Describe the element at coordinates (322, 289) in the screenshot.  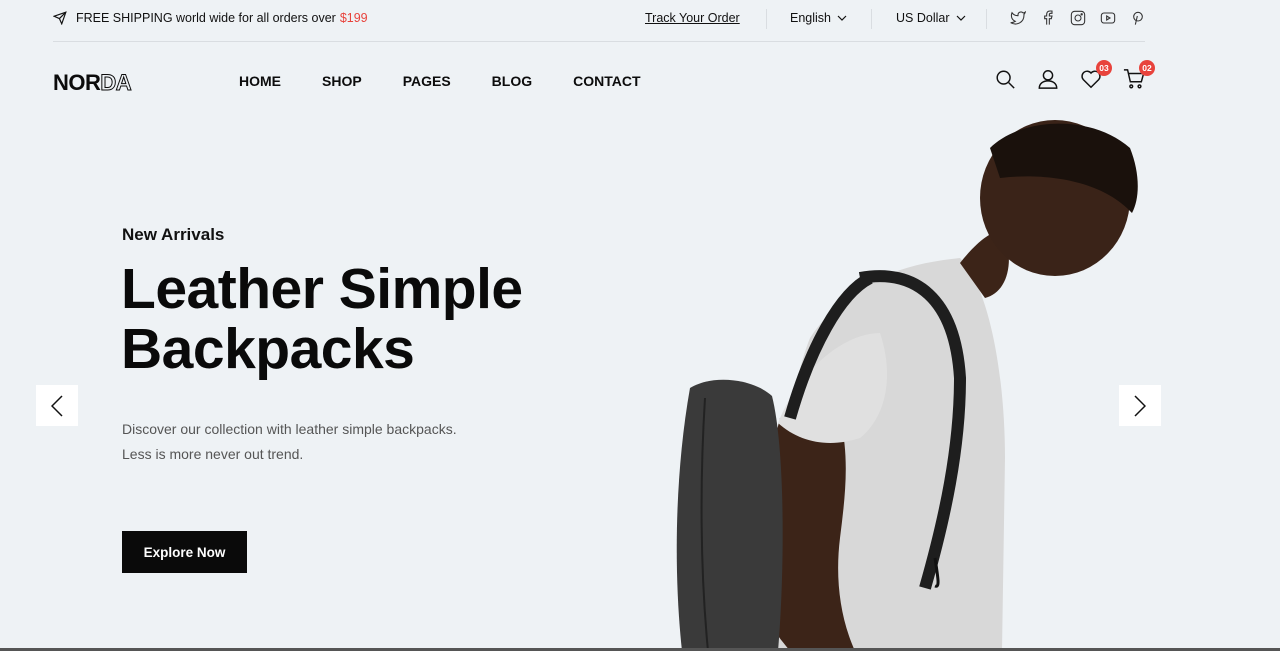
I see `hero-title-line: Leather Simple` at that location.